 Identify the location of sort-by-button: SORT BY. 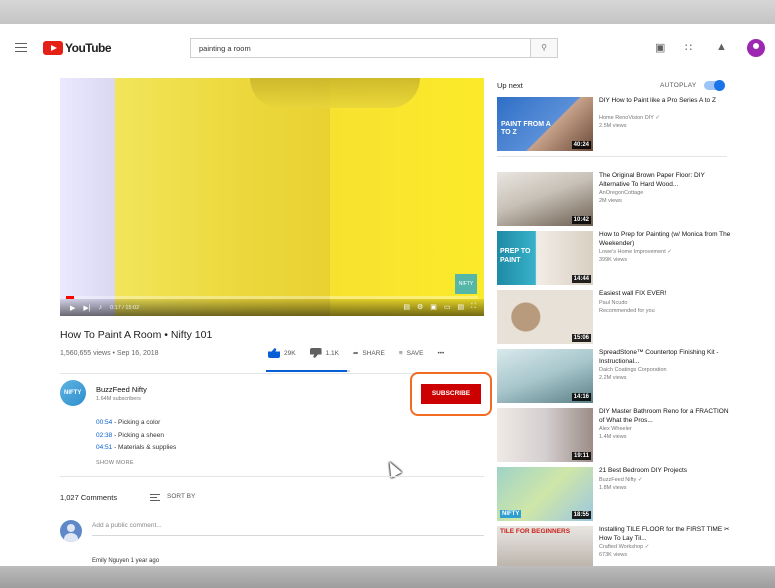
(181, 496).